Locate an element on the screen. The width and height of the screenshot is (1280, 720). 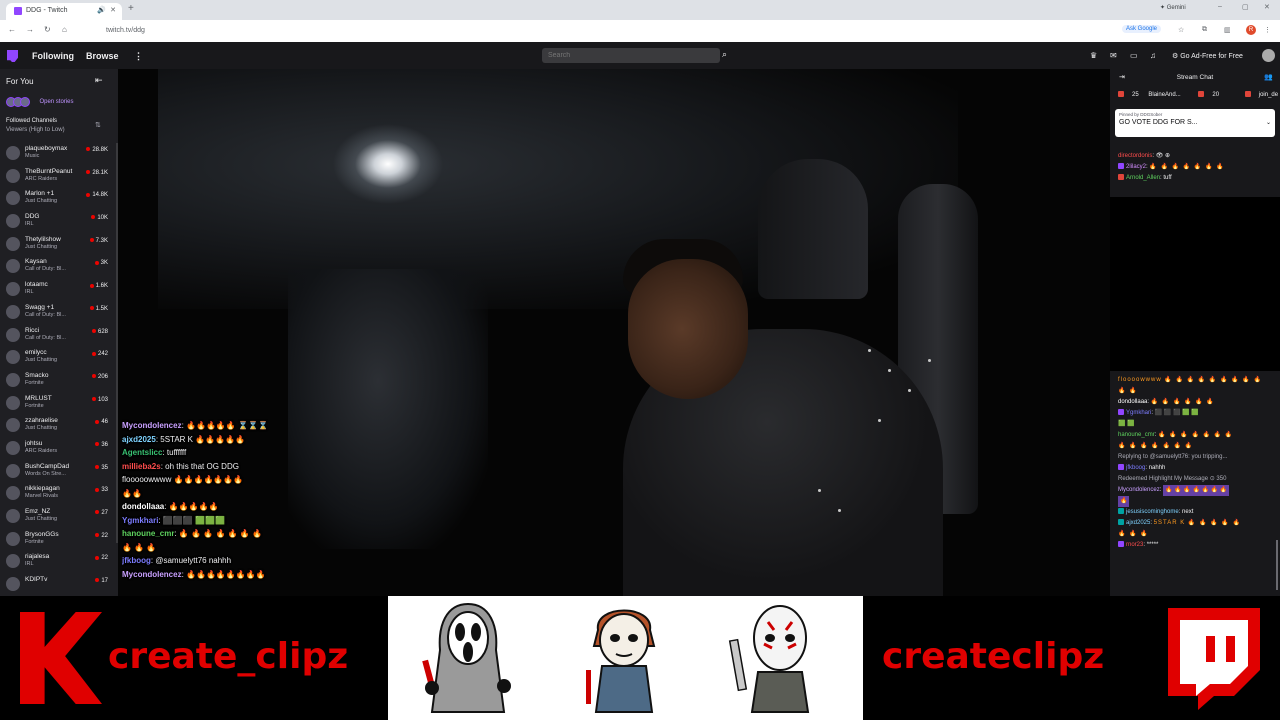
gemini-button: ✦ Gemini is located at coordinates (1173, 7).